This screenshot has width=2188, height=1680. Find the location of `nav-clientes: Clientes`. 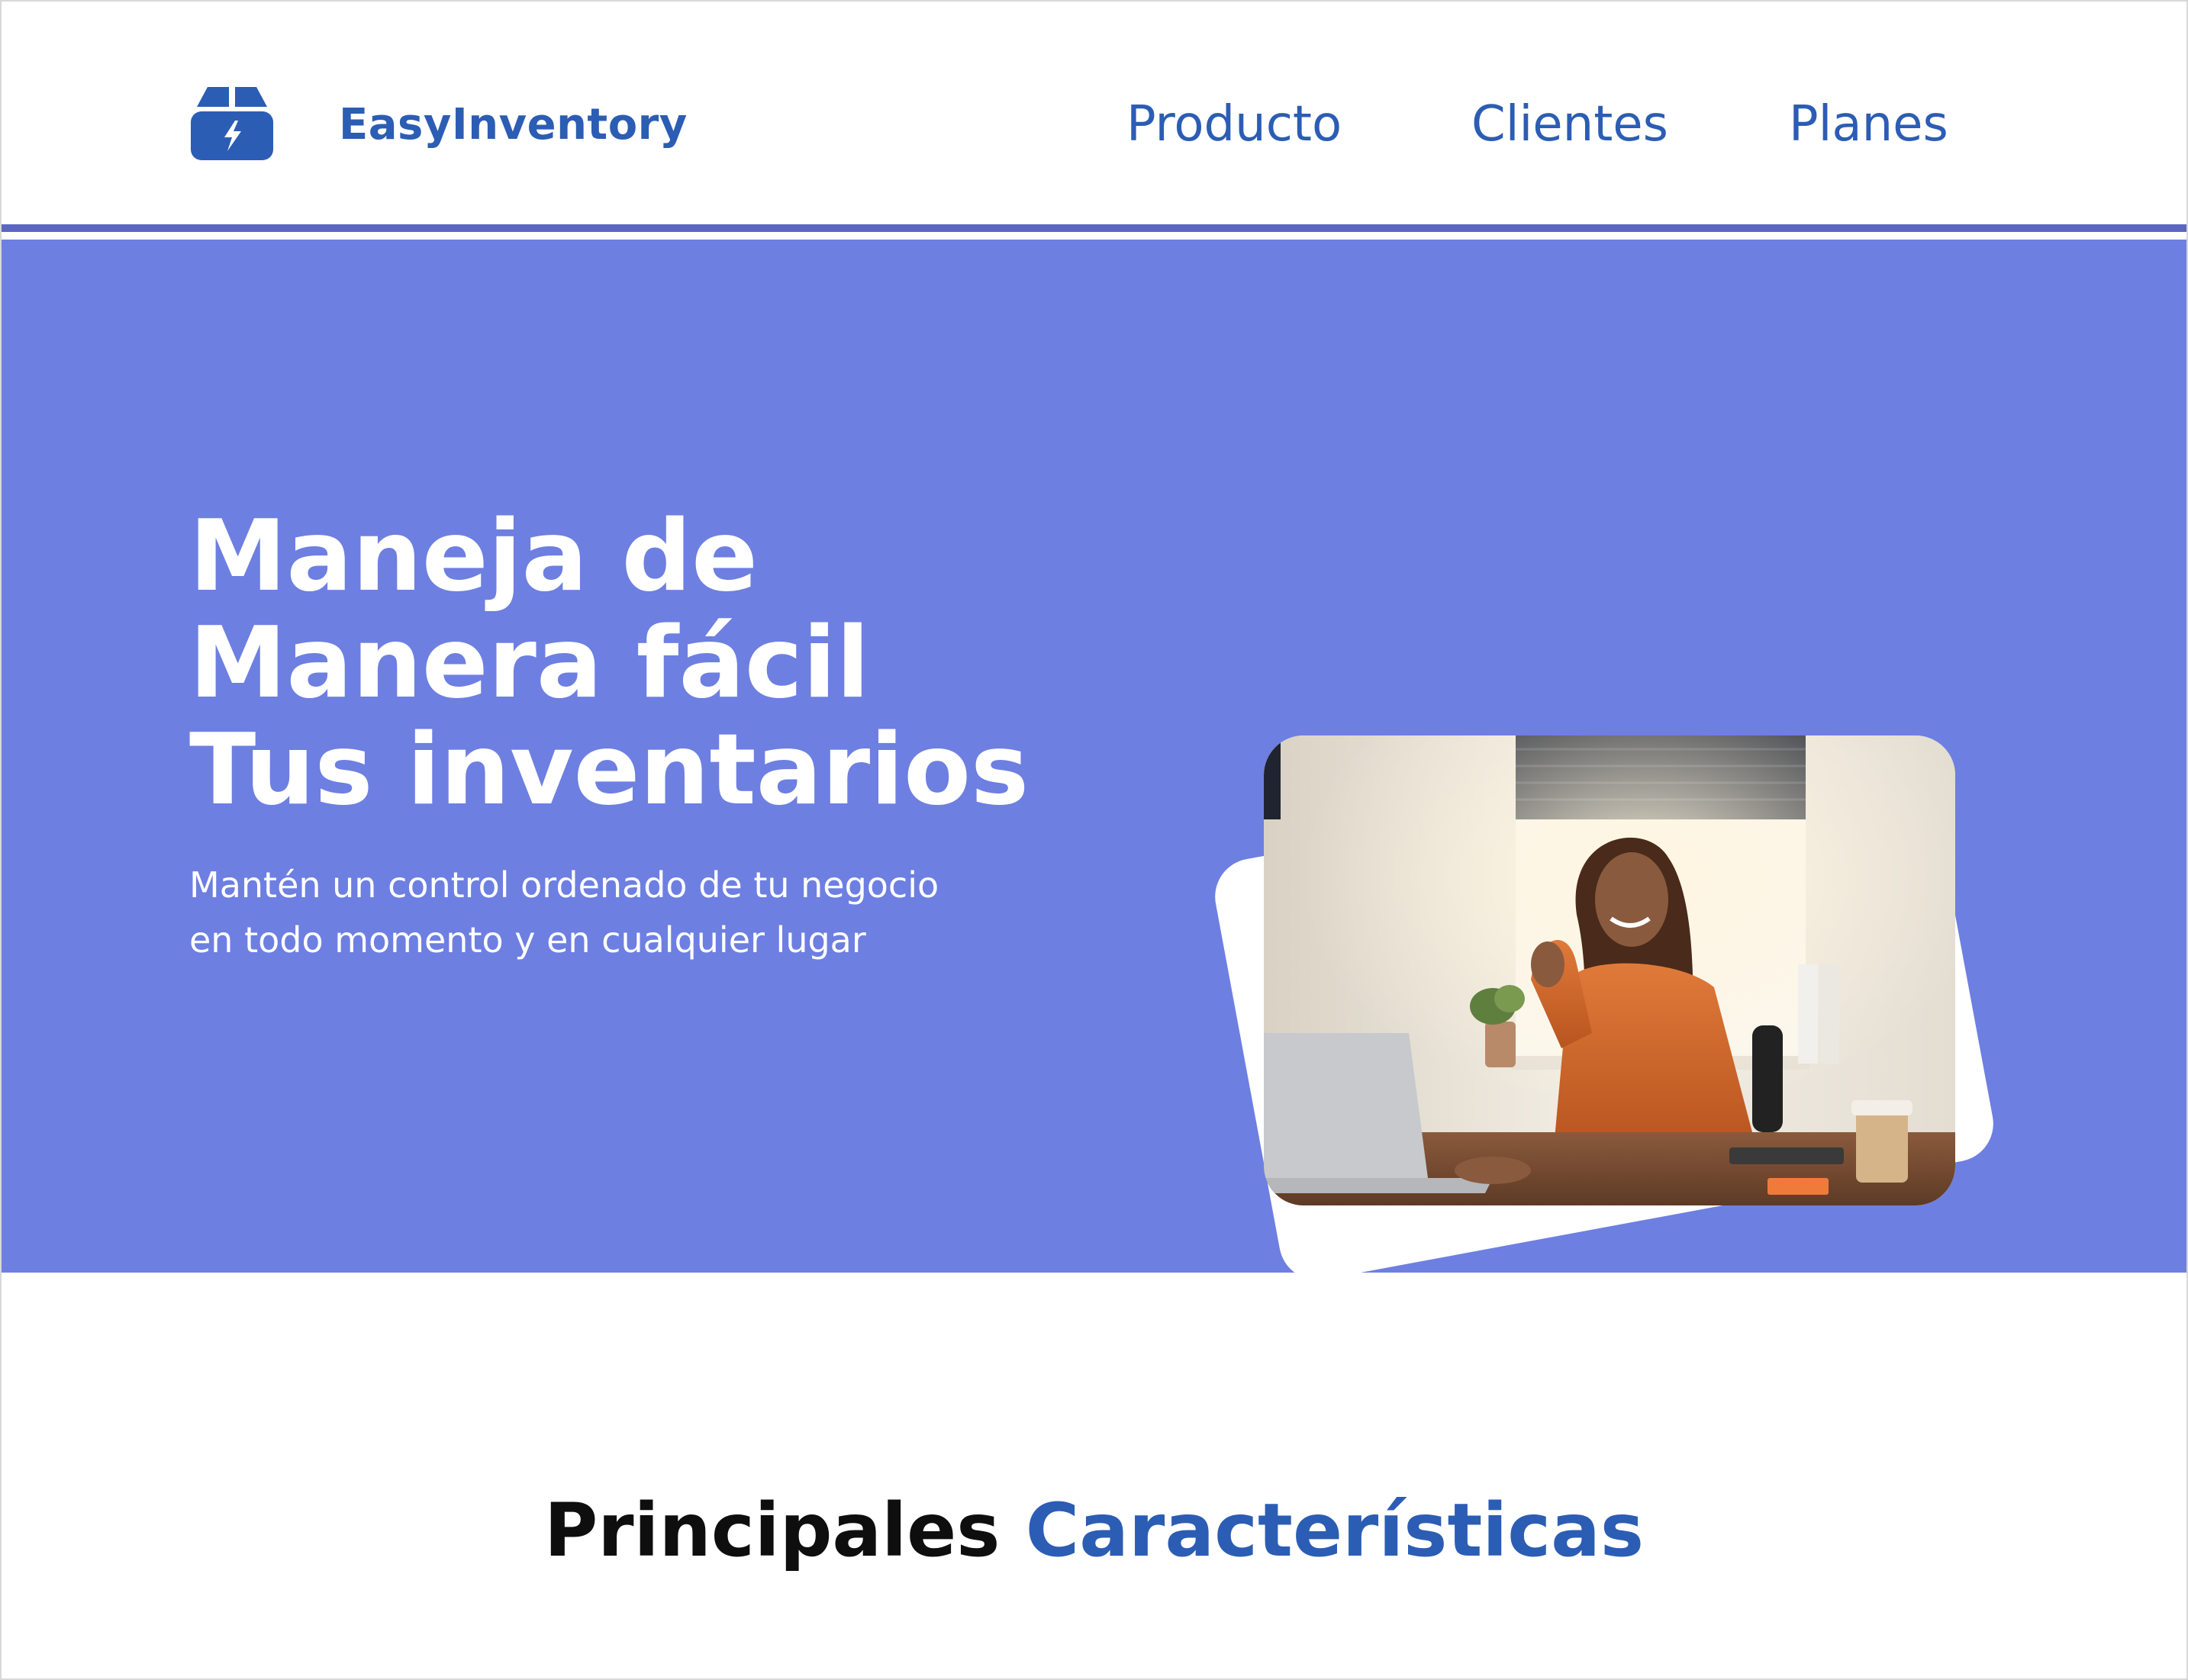

nav-clientes: Clientes is located at coordinates (1569, 124).